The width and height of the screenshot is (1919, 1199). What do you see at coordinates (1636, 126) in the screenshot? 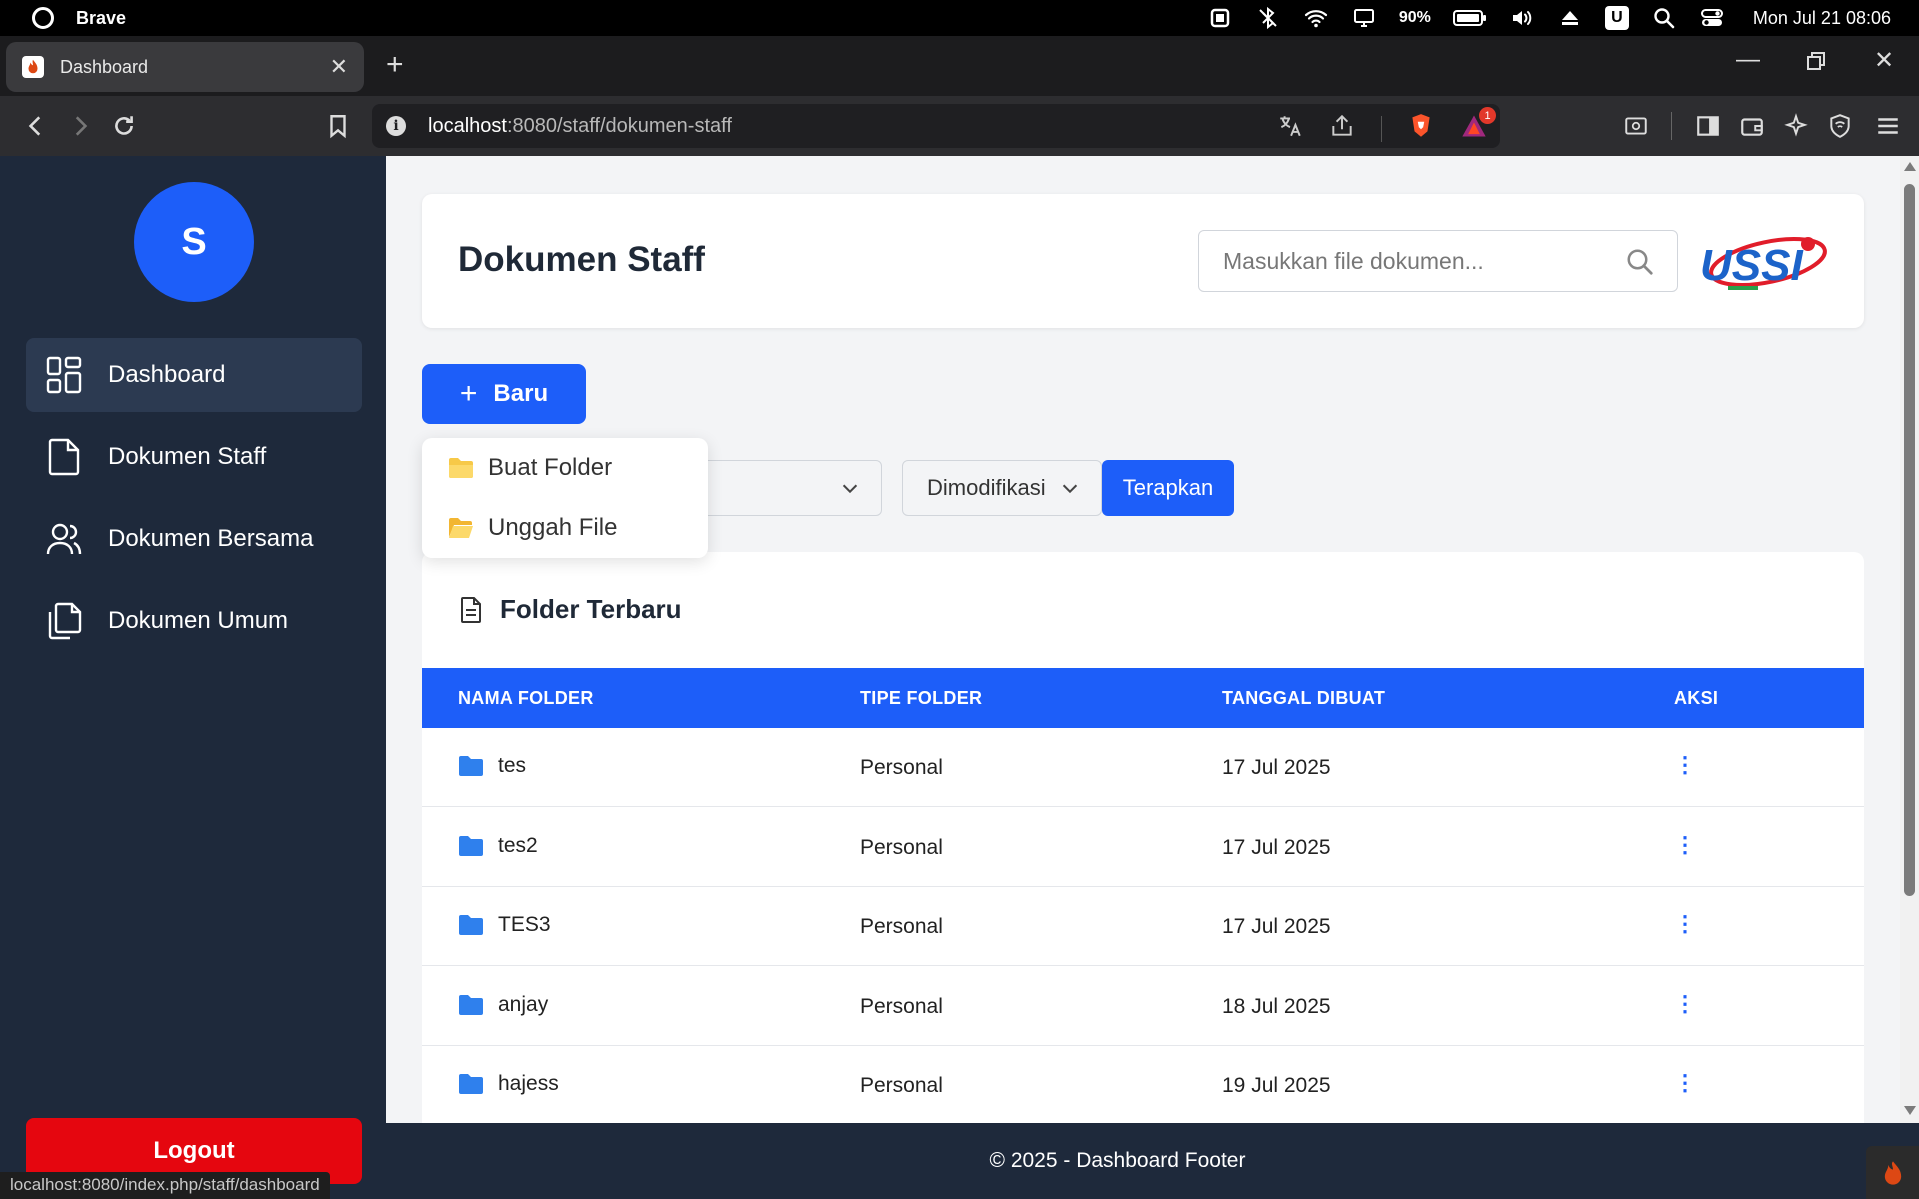
I see `reader-icon` at bounding box center [1636, 126].